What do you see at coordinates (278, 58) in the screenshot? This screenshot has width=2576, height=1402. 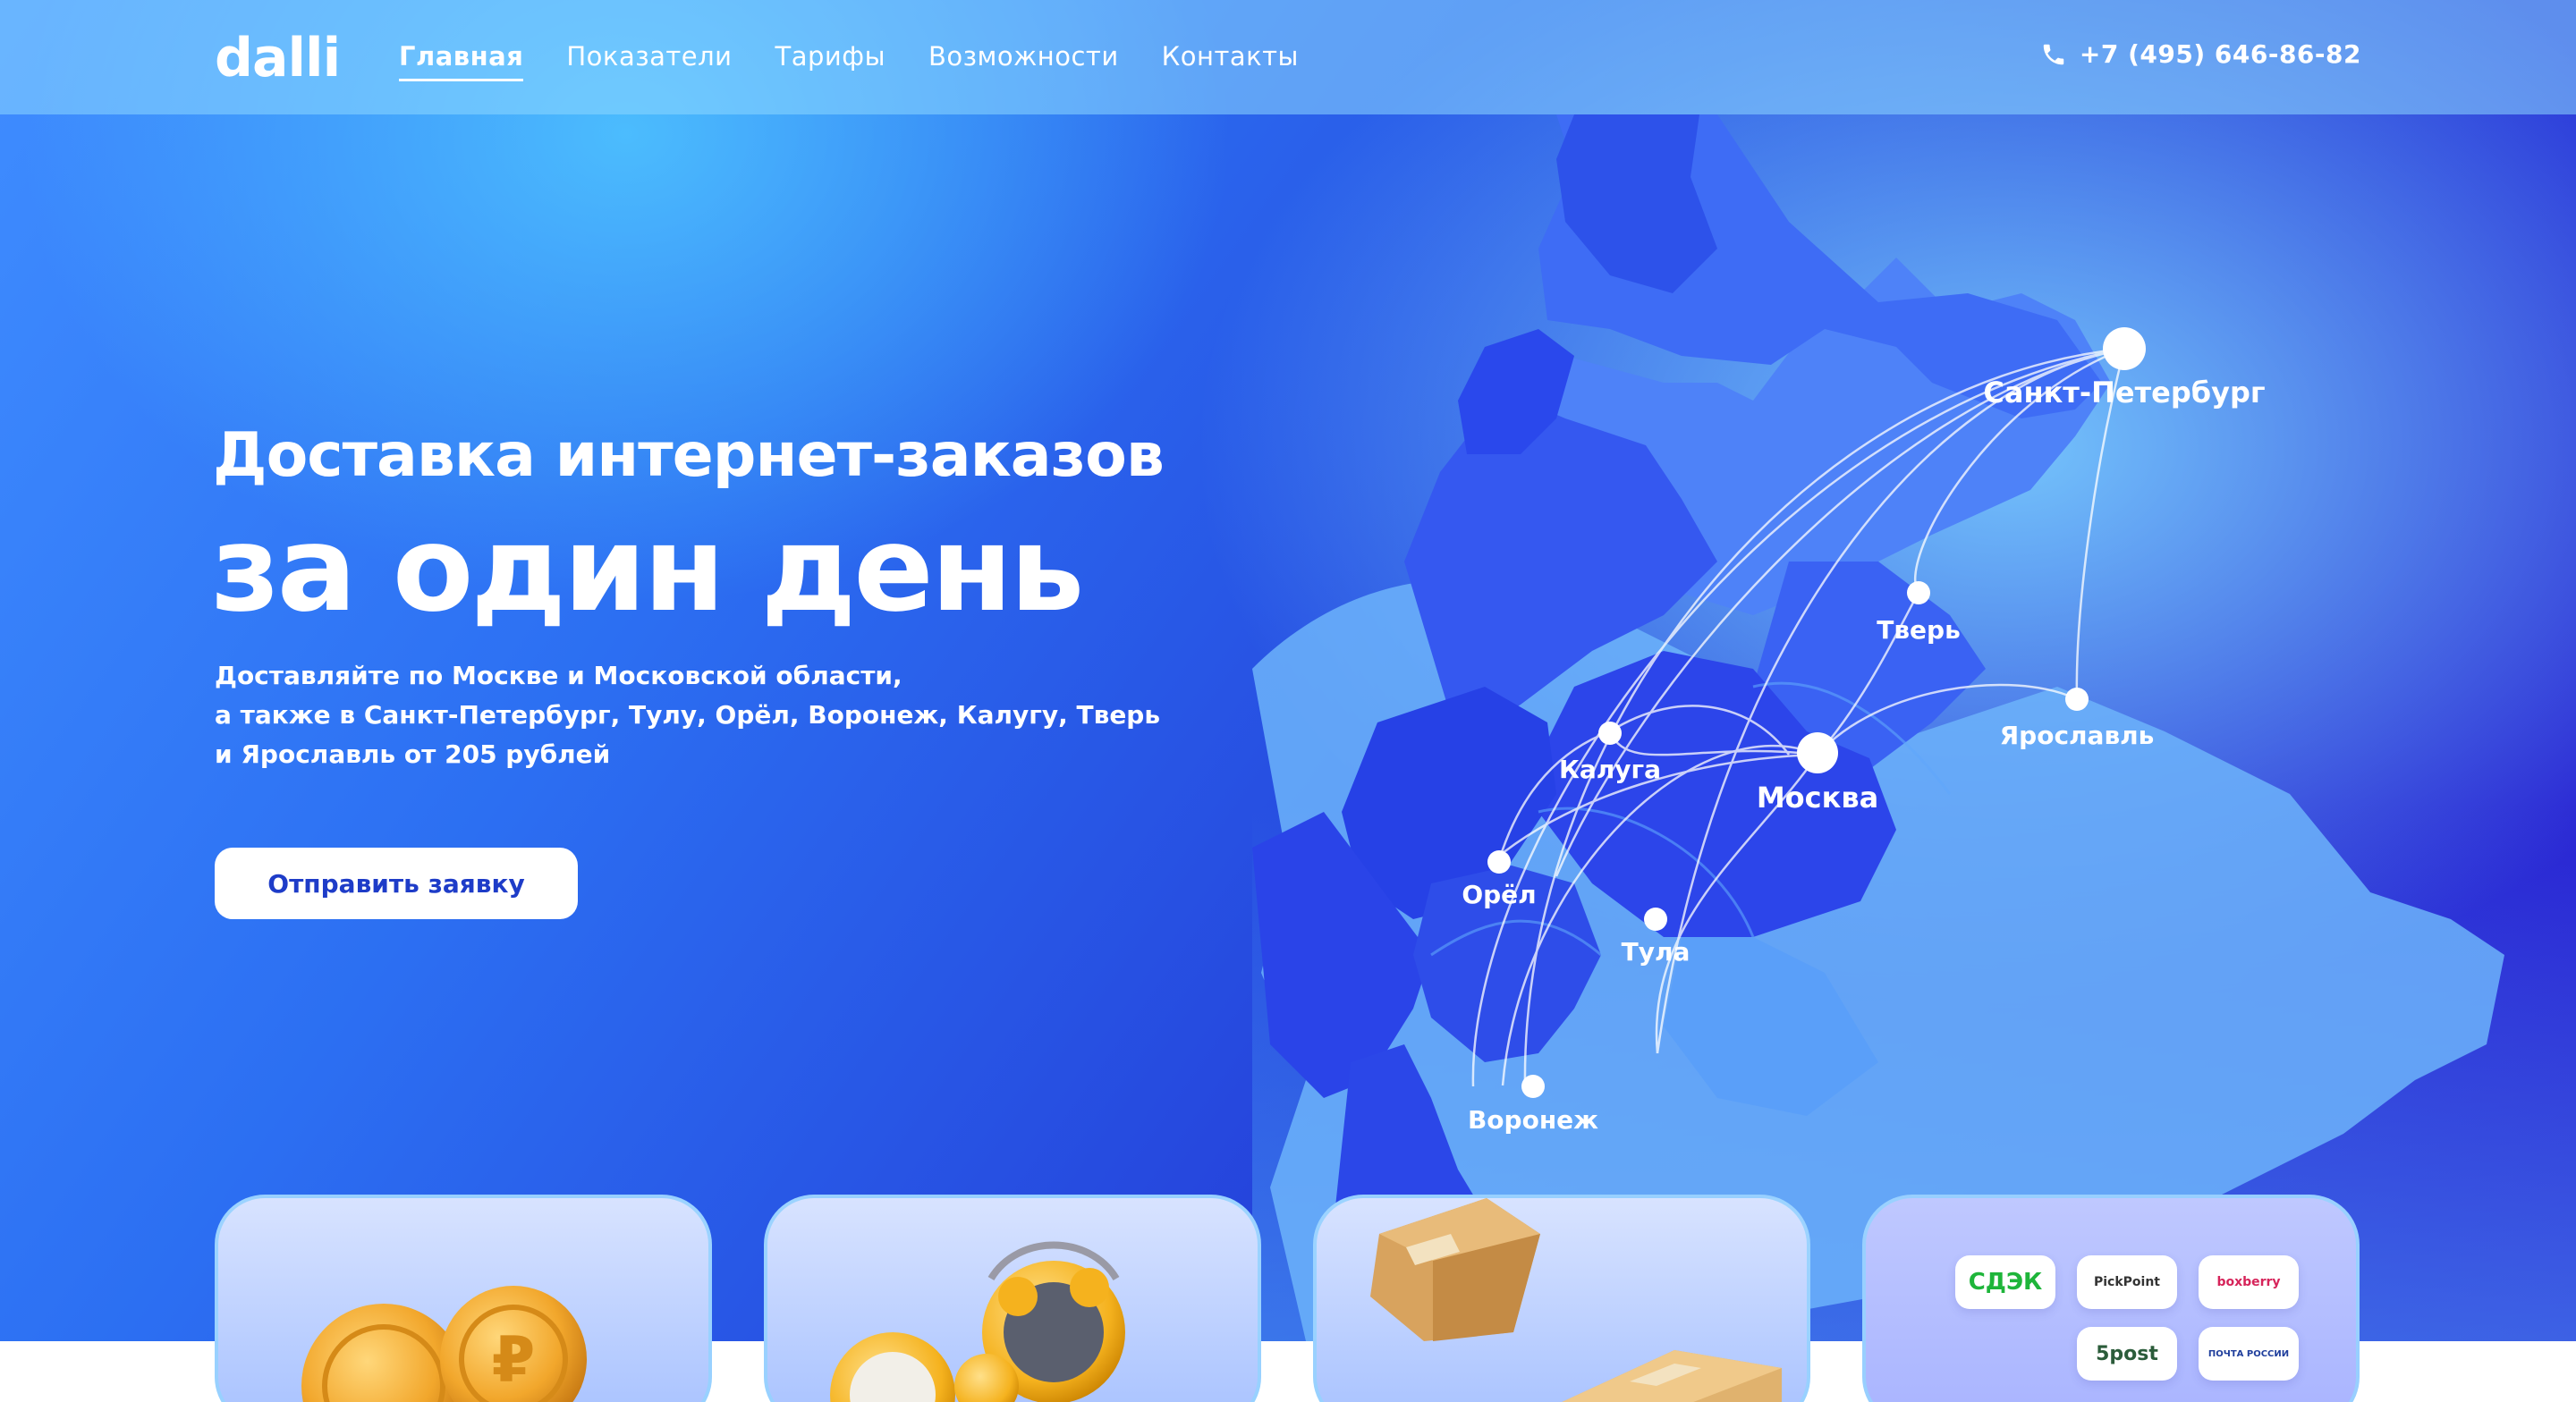 I see `dalli-logo: dalli` at bounding box center [278, 58].